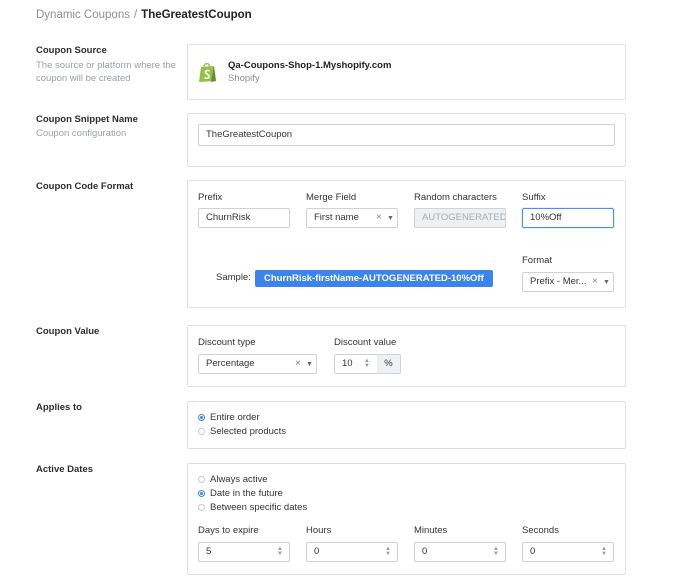  What do you see at coordinates (455, 197) in the screenshot?
I see `random-characters-label: Random characters` at bounding box center [455, 197].